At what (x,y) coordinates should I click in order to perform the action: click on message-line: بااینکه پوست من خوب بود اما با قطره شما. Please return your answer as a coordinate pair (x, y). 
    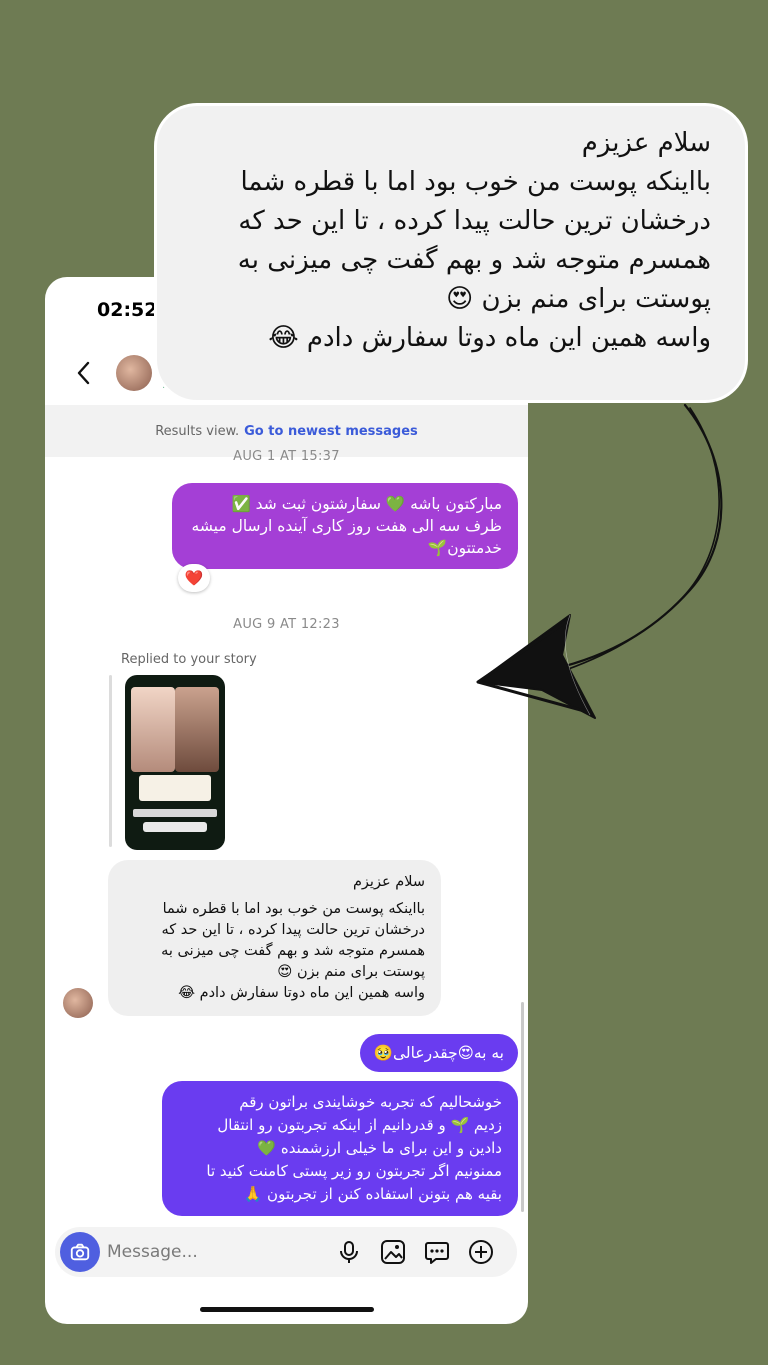
    Looking at the image, I should click on (293, 909).